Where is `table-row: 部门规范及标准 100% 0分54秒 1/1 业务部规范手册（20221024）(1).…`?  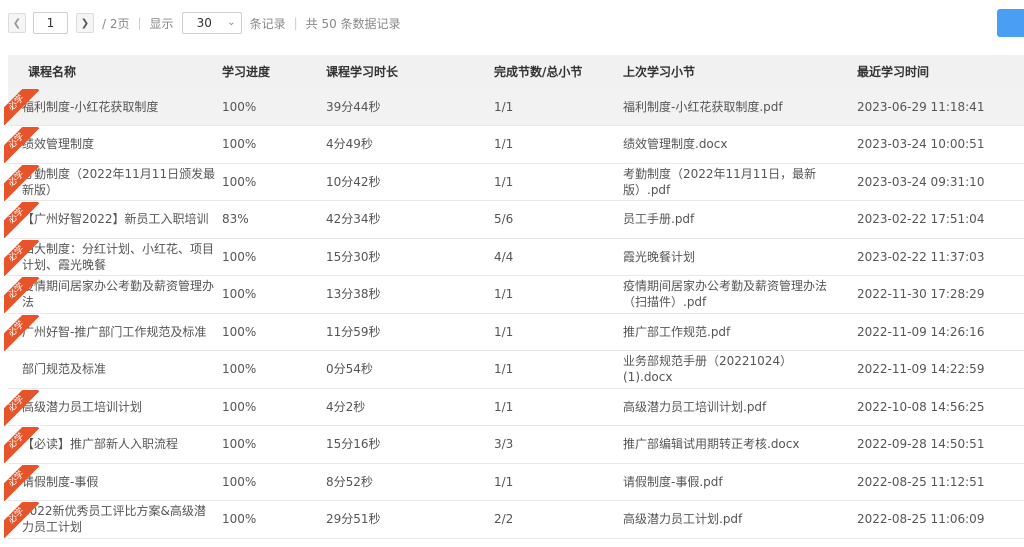
table-row: 部门规范及标准 100% 0分54秒 1/1 业务部规范手册（20221024）(1).… is located at coordinates (516, 370).